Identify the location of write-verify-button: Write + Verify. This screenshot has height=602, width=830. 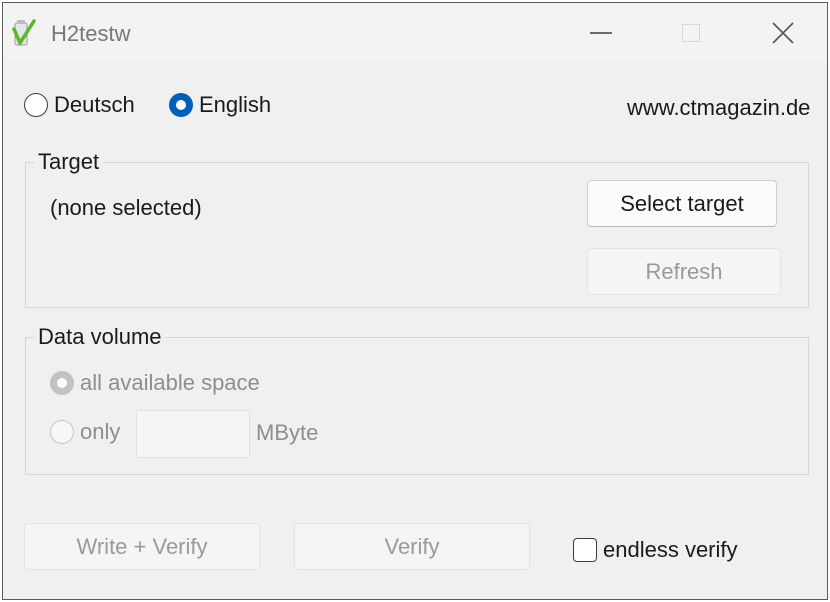
(142, 546).